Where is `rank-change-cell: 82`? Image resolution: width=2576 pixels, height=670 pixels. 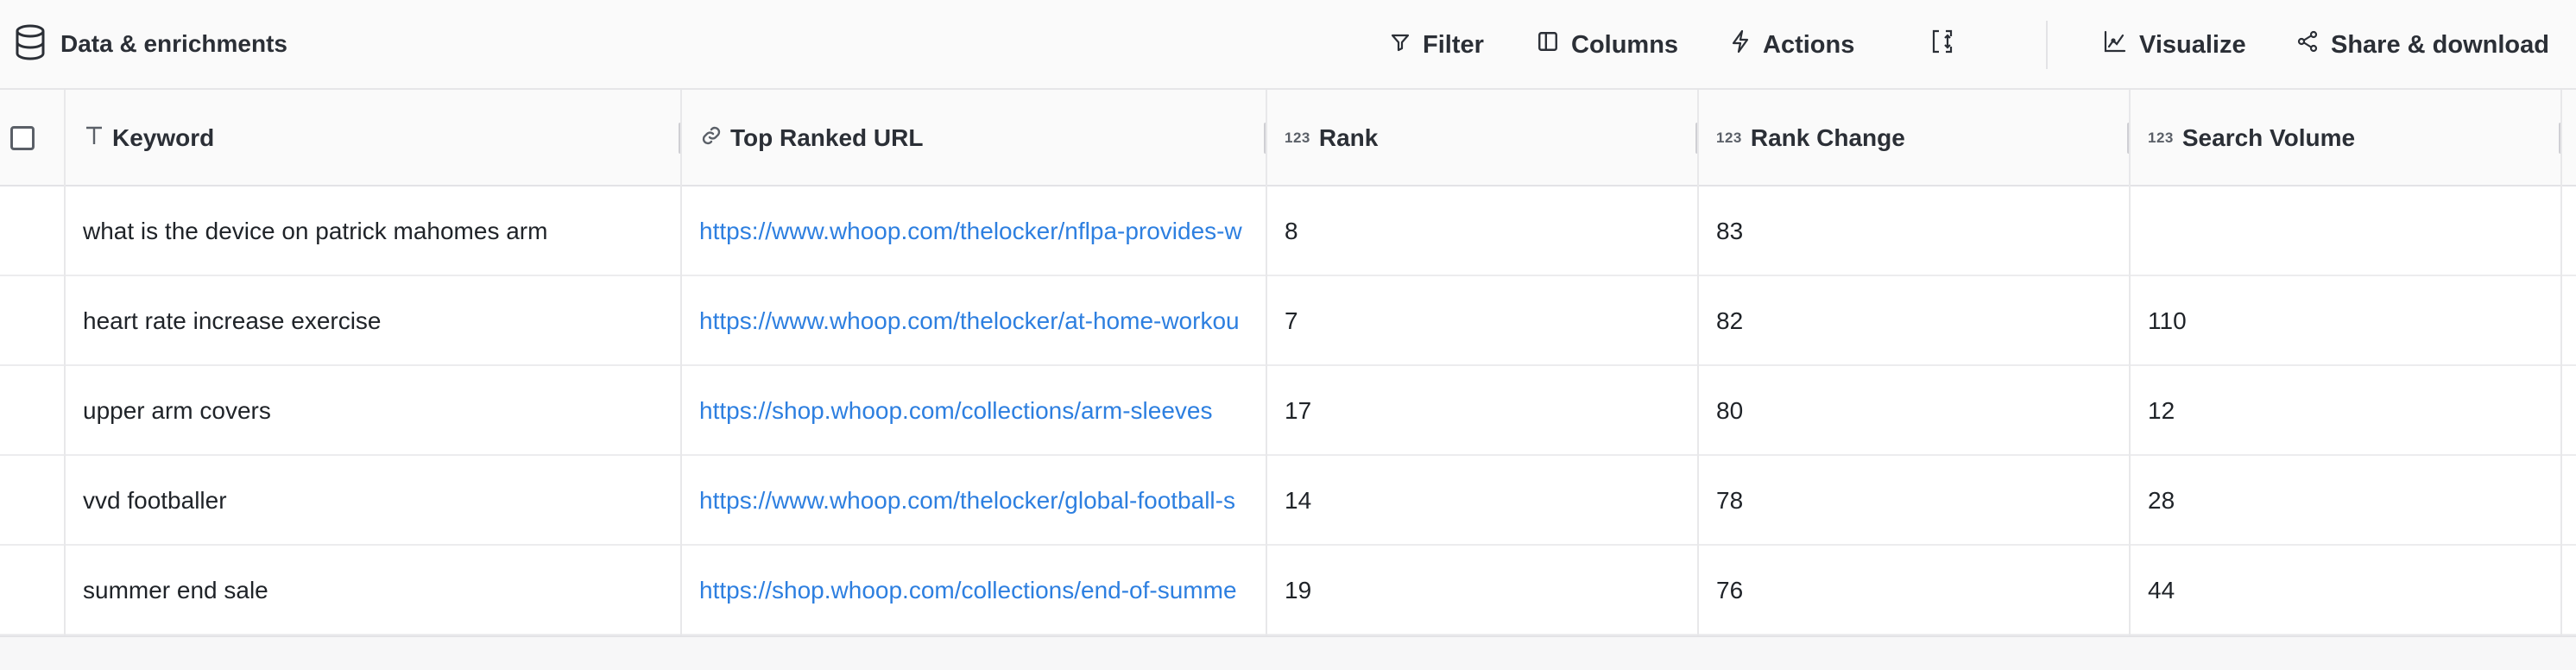
rank-change-cell: 82 is located at coordinates (1919, 321).